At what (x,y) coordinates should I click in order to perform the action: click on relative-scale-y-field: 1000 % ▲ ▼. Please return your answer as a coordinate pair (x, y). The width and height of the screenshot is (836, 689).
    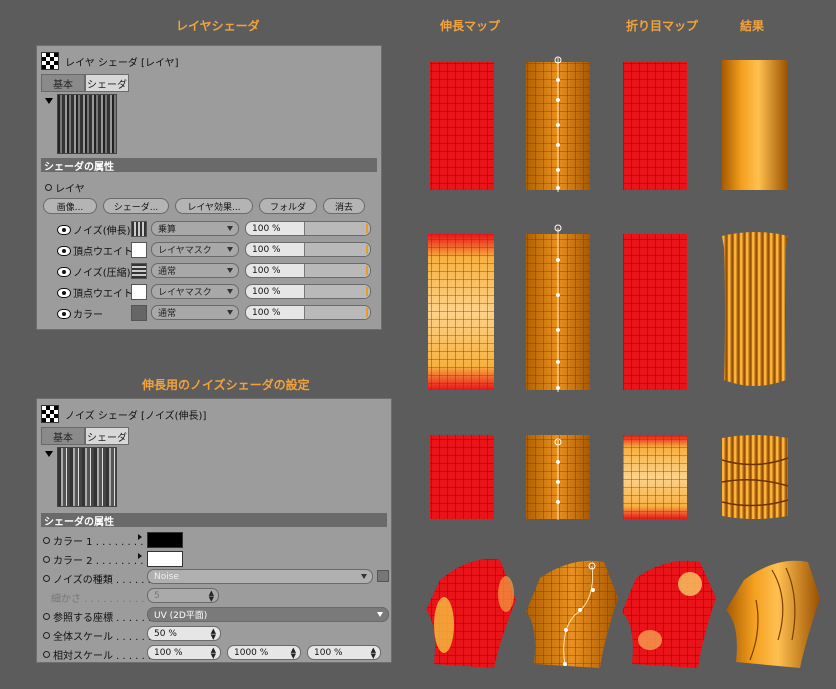
    Looking at the image, I should click on (264, 652).